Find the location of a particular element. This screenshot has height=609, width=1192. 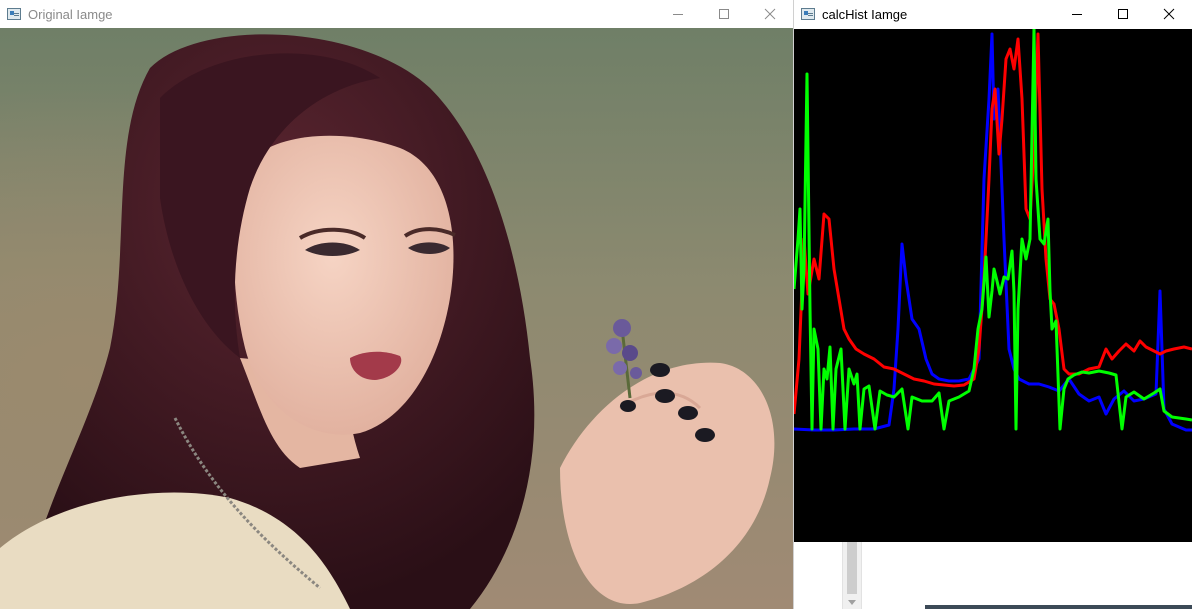

scroll-down-arrow-icon is located at coordinates (852, 602).